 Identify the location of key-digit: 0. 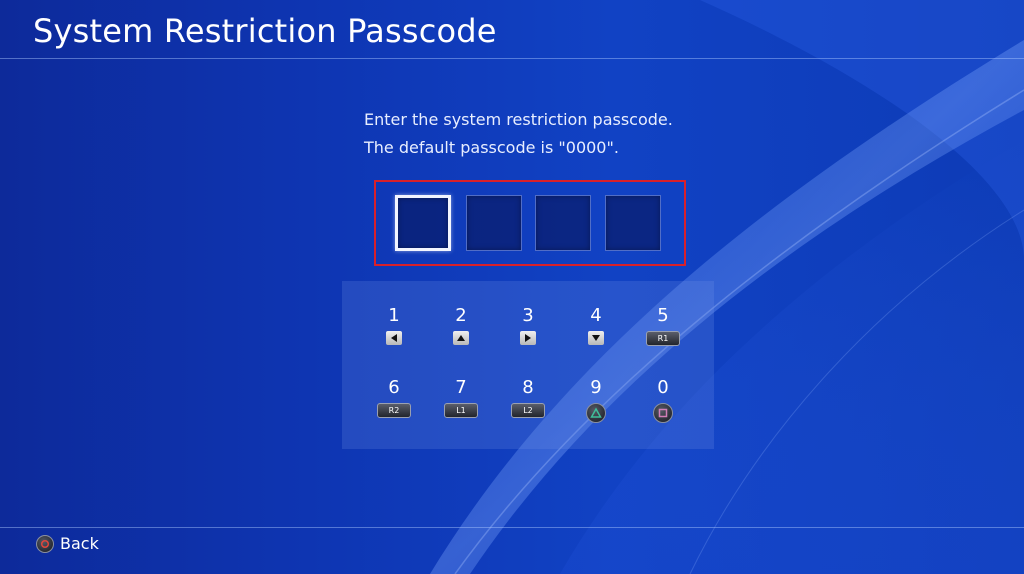
(663, 387).